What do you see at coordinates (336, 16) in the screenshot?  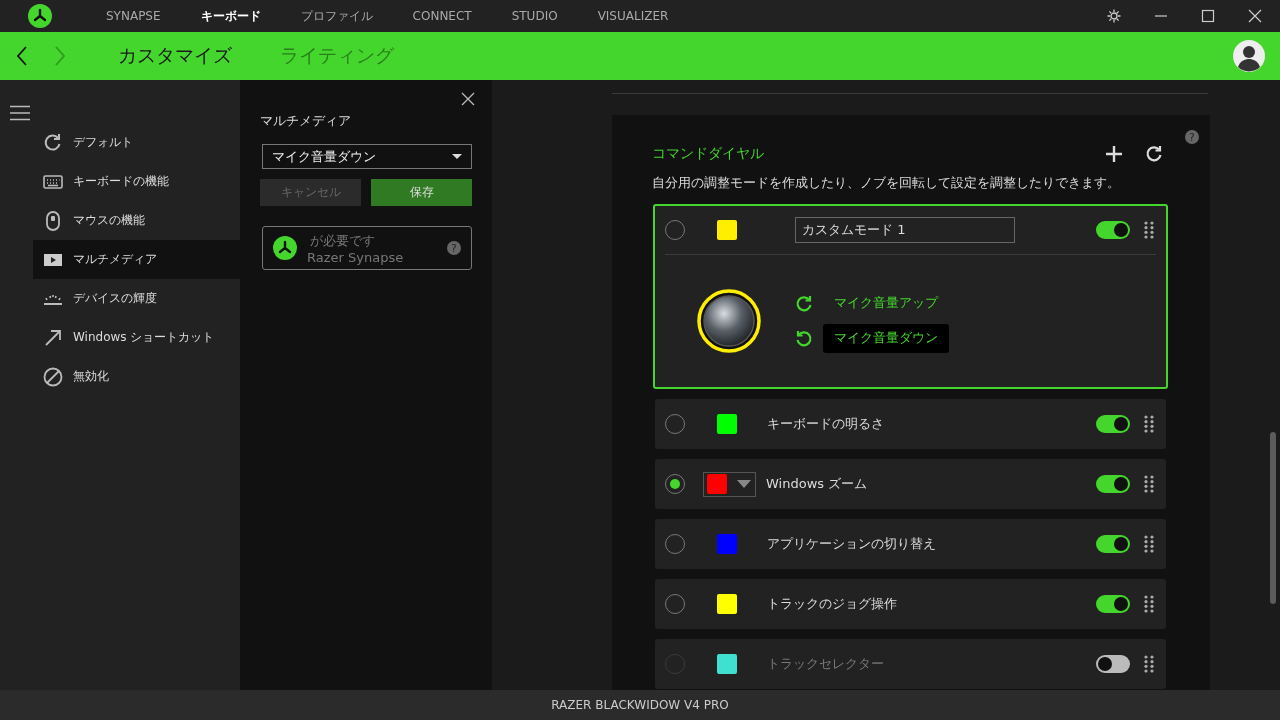 I see `nav-tab: プロファイル` at bounding box center [336, 16].